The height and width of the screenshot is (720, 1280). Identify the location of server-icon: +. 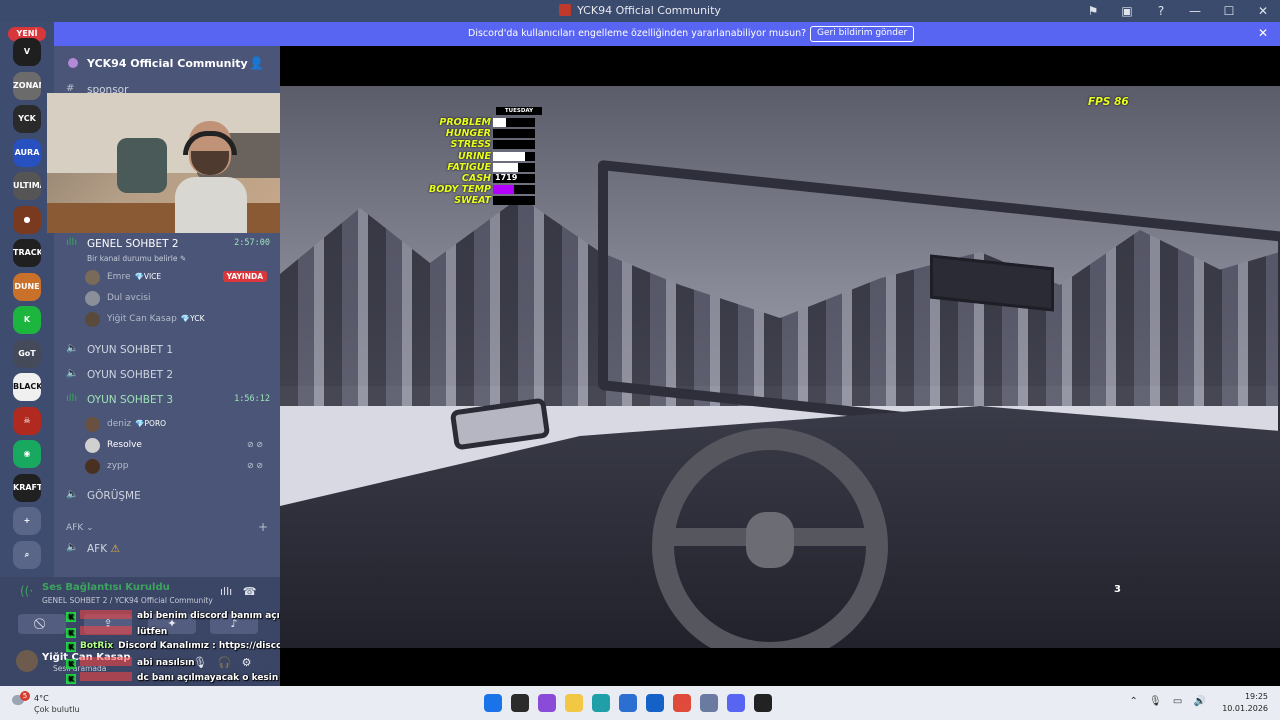
(27, 521).